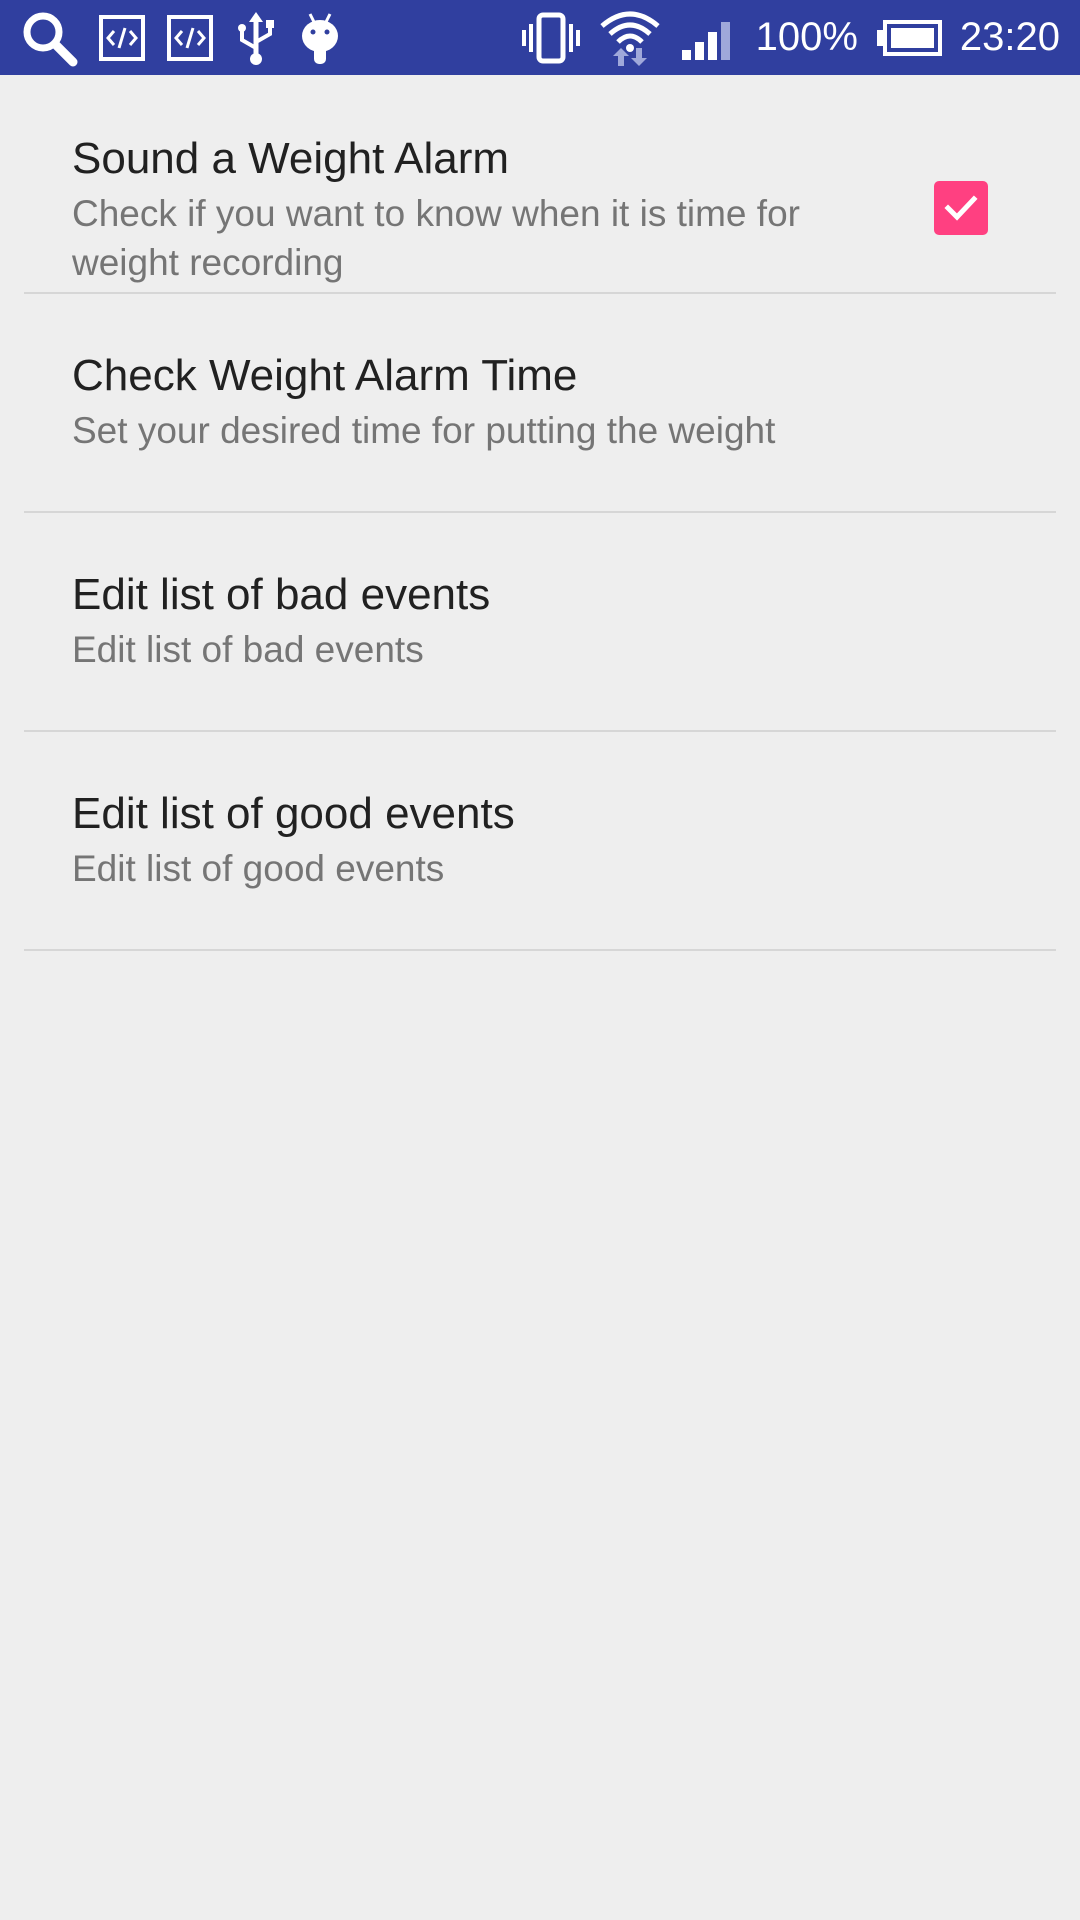  What do you see at coordinates (709, 38) in the screenshot?
I see `signal-icon` at bounding box center [709, 38].